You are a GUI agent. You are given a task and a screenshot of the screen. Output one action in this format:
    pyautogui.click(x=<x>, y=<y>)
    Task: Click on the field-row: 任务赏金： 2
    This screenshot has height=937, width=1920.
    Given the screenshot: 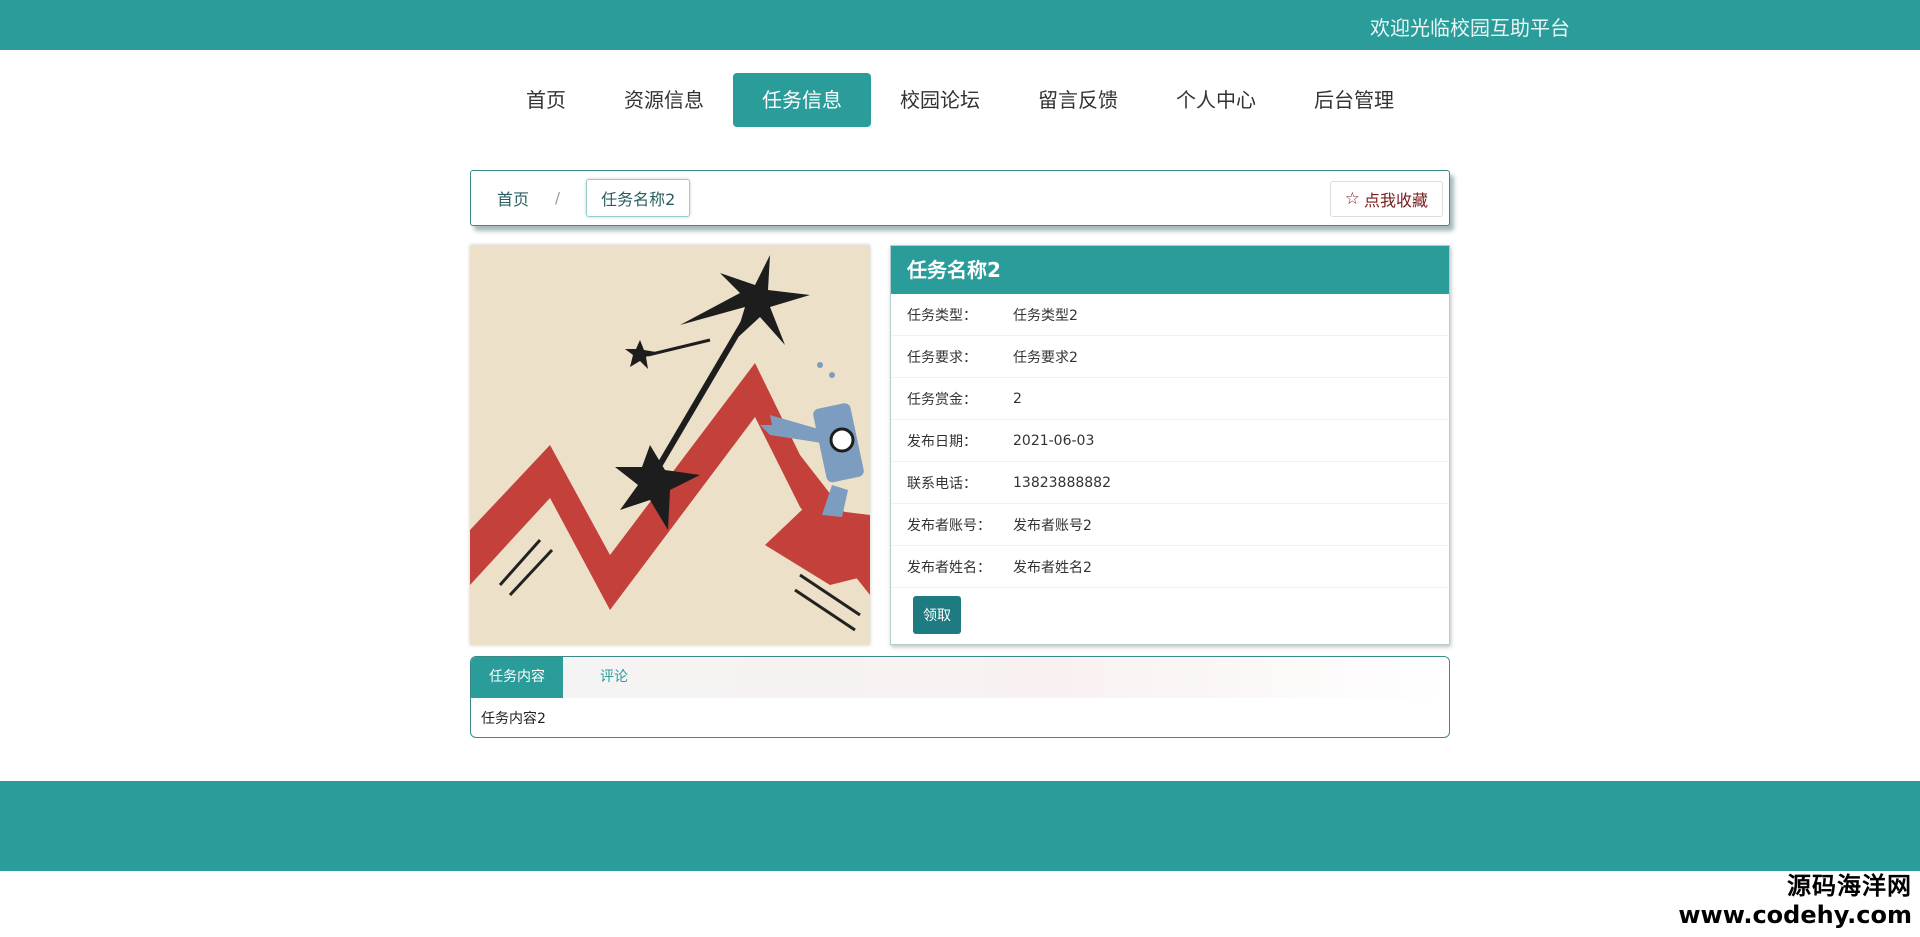 What is the action you would take?
    pyautogui.click(x=1170, y=399)
    